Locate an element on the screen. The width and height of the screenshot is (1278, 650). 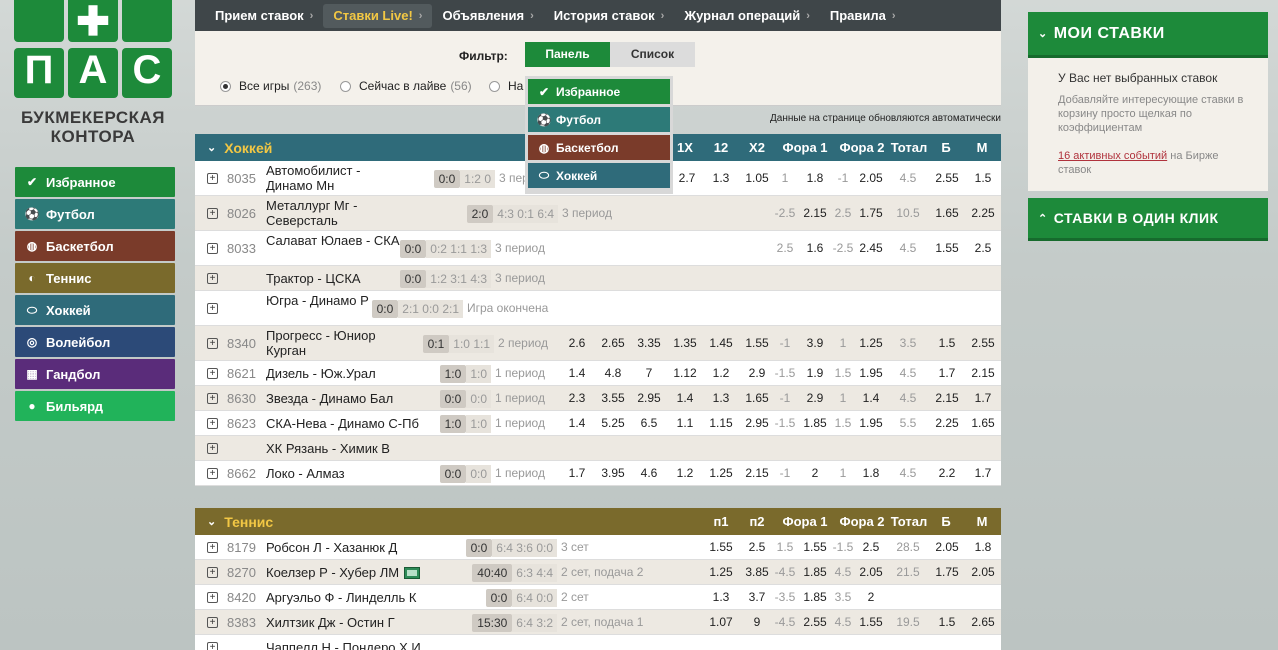
odd-value: 1.95 is located at coordinates (871, 373).